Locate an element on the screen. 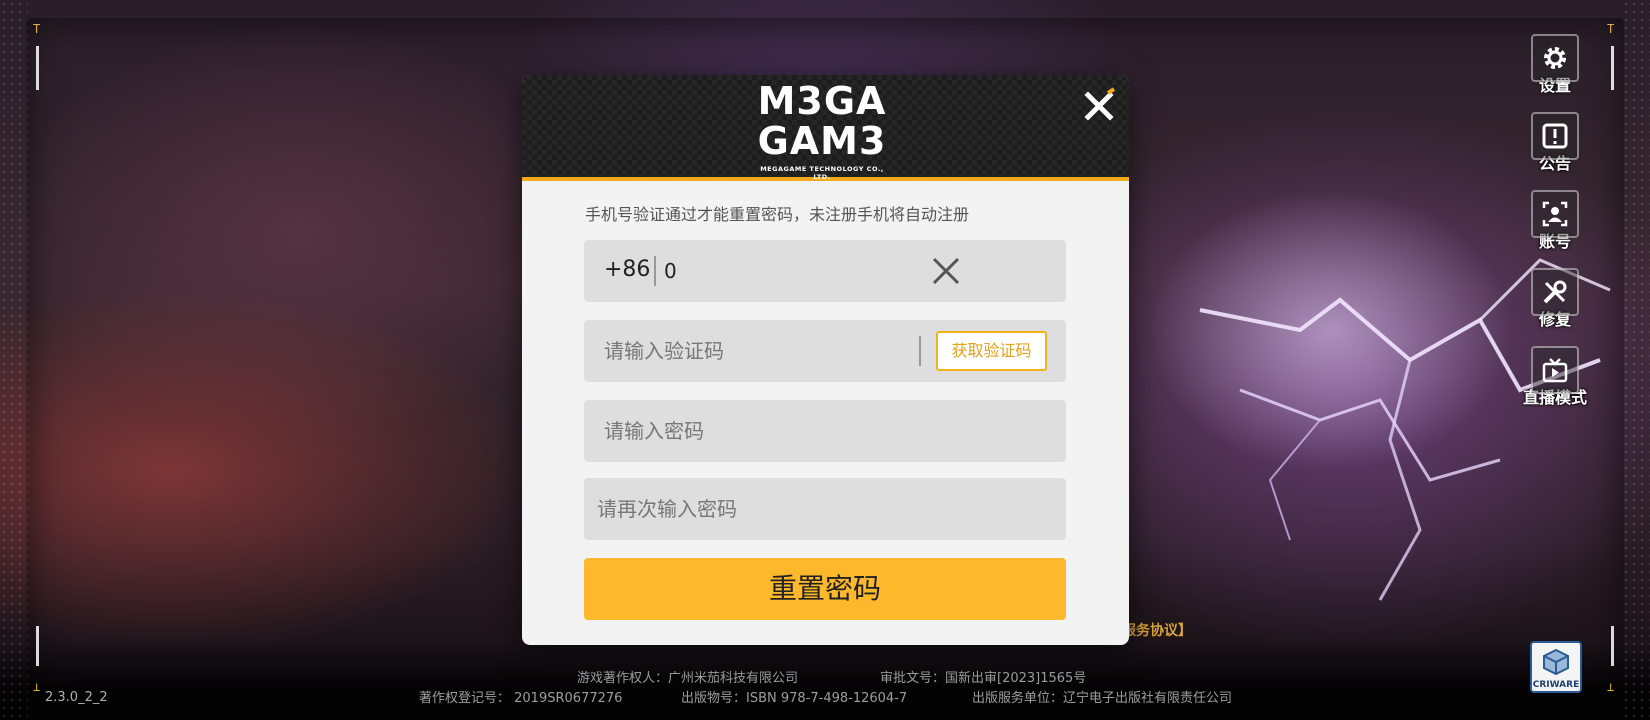 The image size is (1650, 720). side-item-announcement: 公告 is located at coordinates (1555, 143).